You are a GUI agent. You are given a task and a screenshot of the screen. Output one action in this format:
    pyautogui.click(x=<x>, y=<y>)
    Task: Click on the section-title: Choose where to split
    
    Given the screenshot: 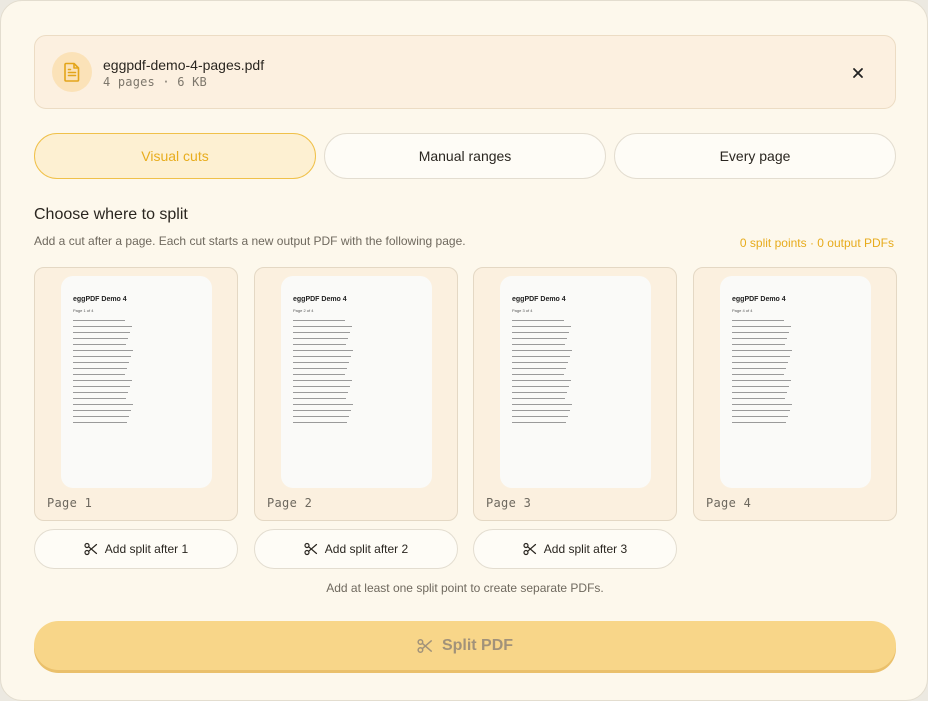 What is the action you would take?
    pyautogui.click(x=111, y=214)
    